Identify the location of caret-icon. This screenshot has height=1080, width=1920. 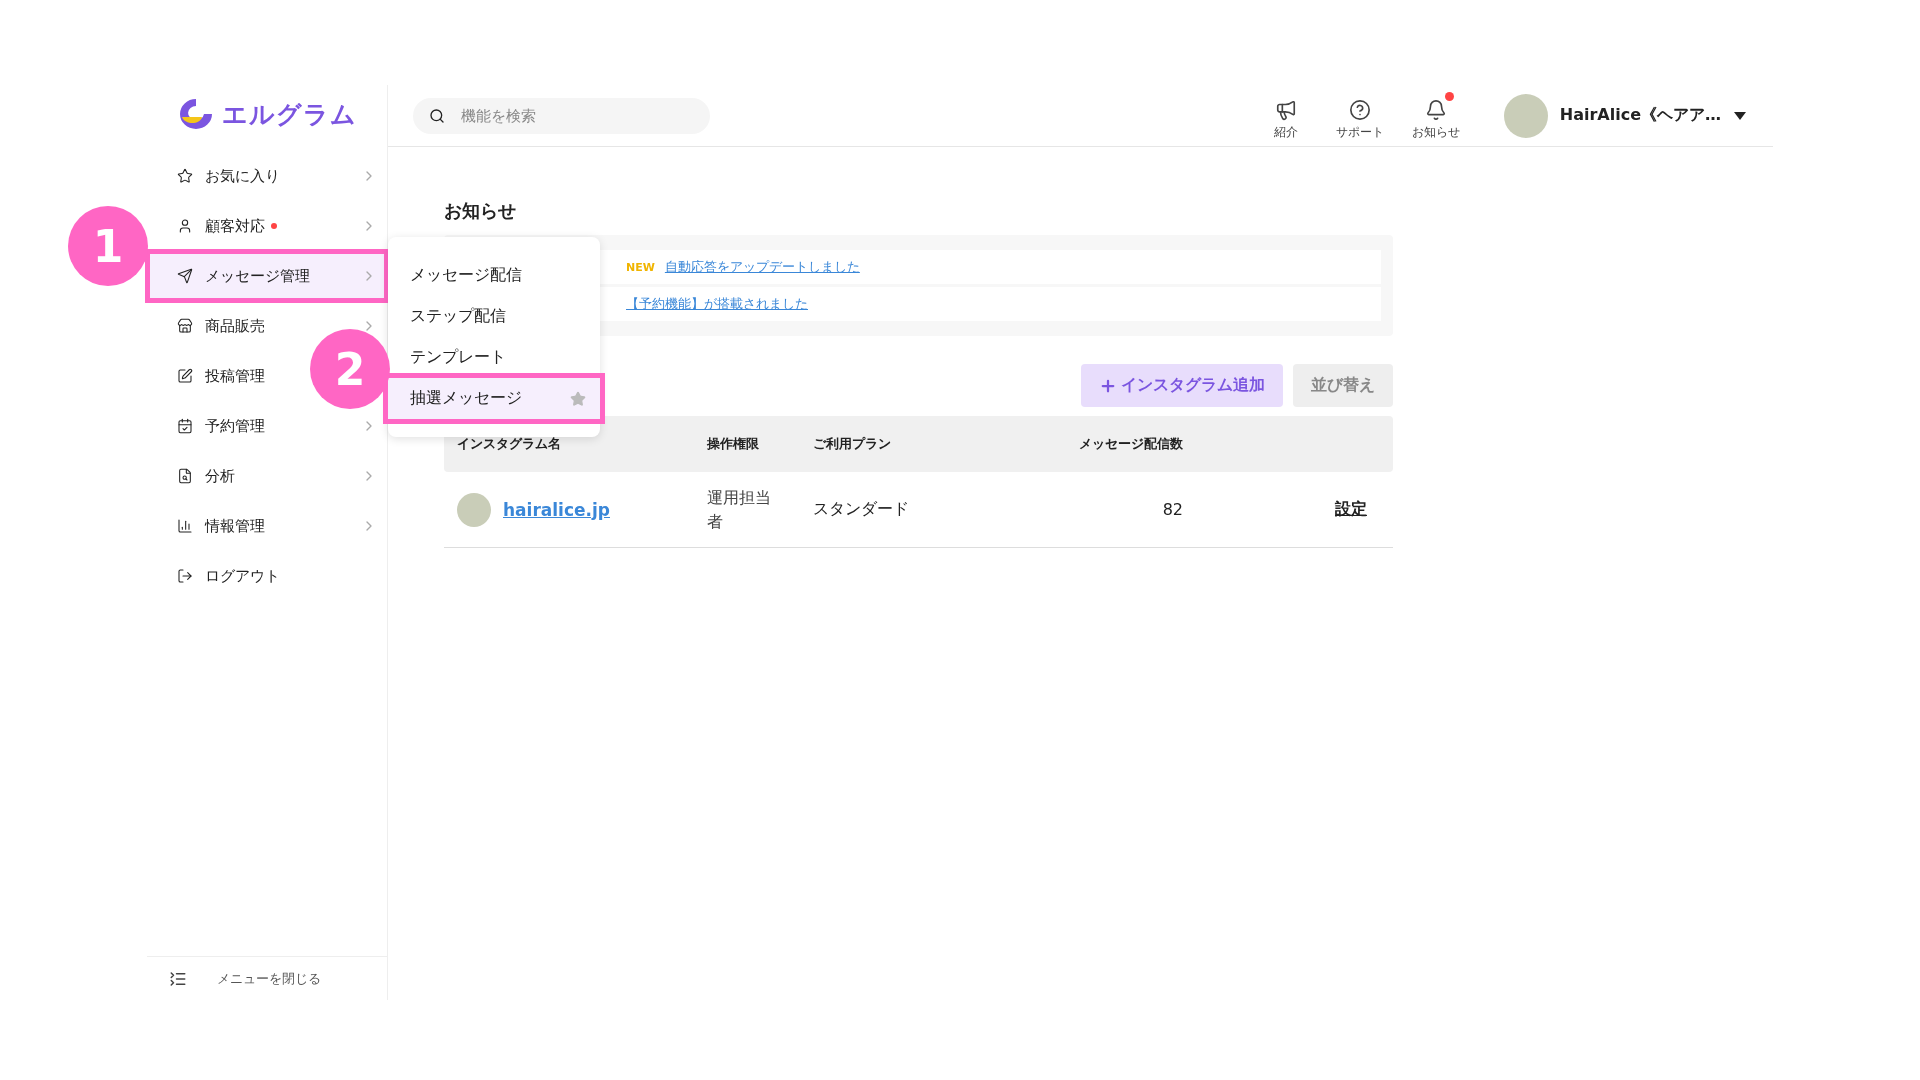
(1740, 115).